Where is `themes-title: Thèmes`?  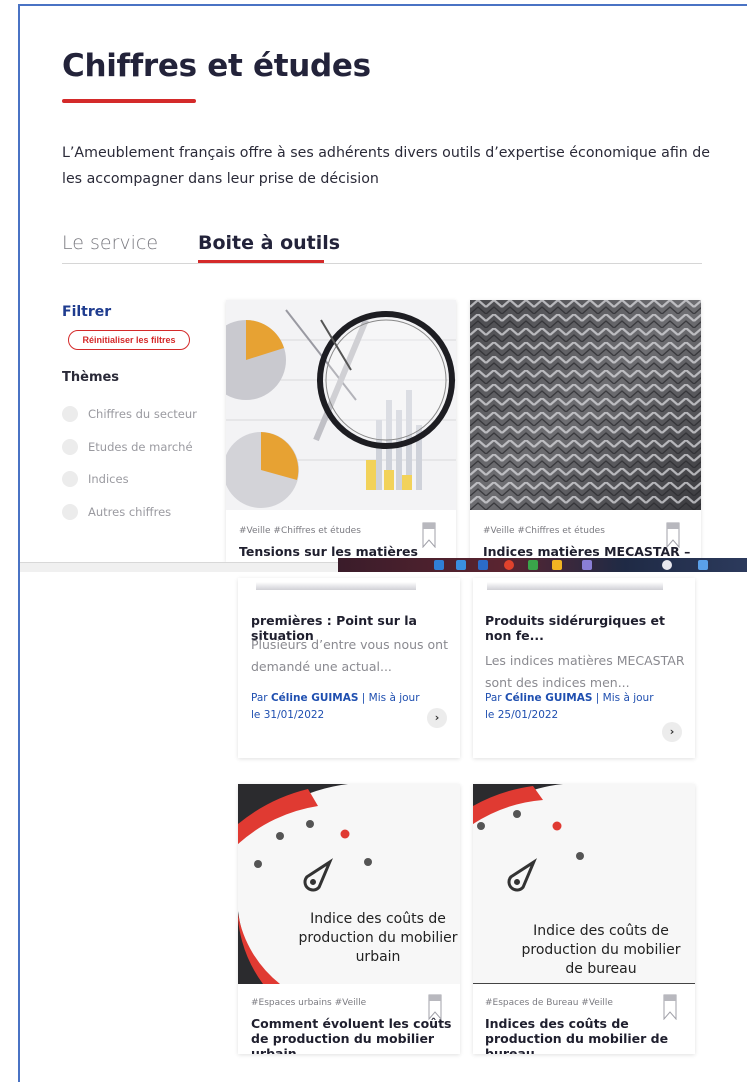
themes-title: Thèmes is located at coordinates (91, 377).